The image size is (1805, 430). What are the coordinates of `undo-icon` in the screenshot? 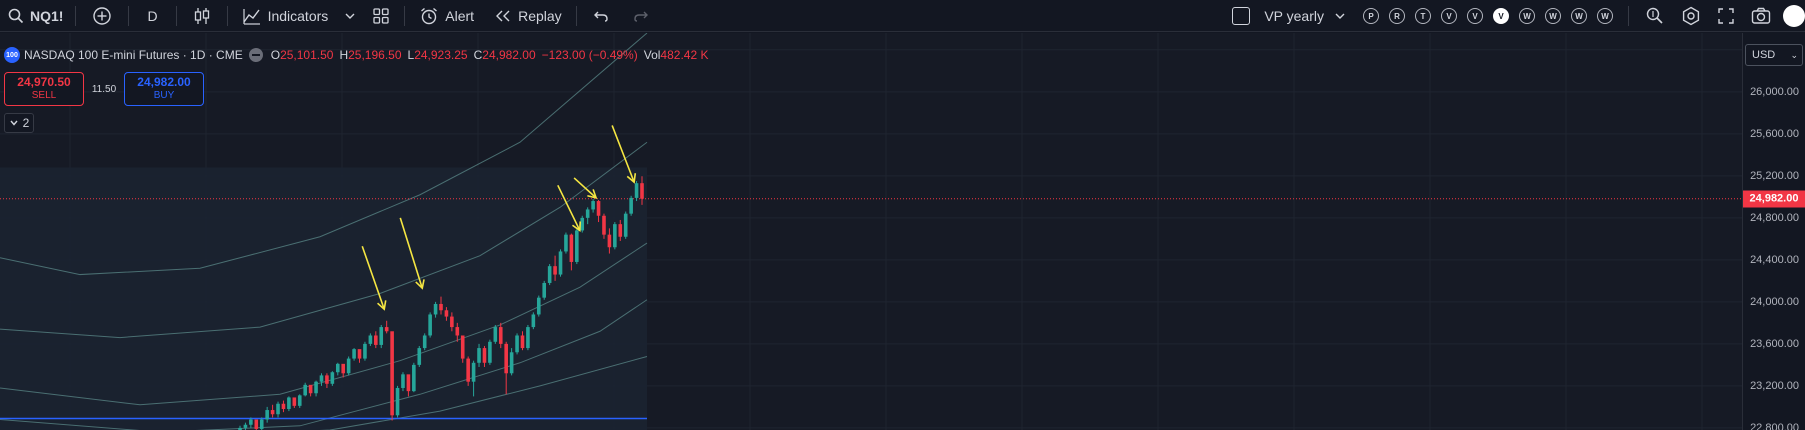 It's located at (600, 16).